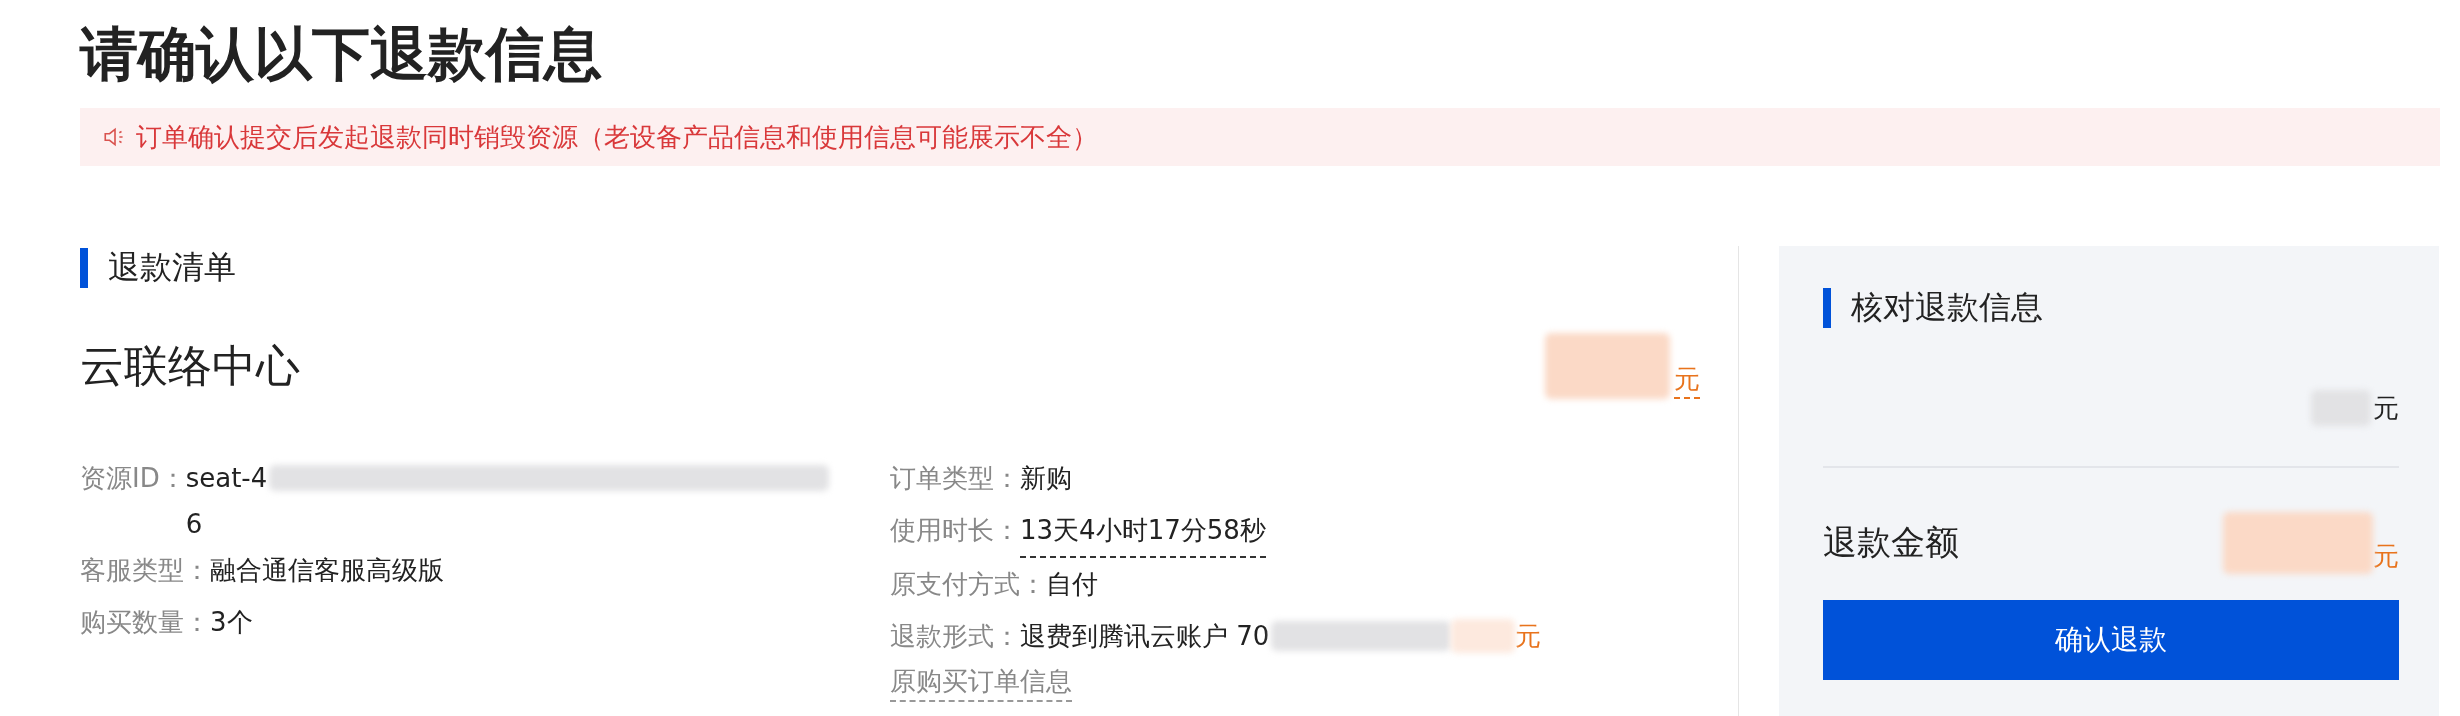 The height and width of the screenshot is (716, 2460). I want to click on field-label: 订单类型：, so click(955, 478).